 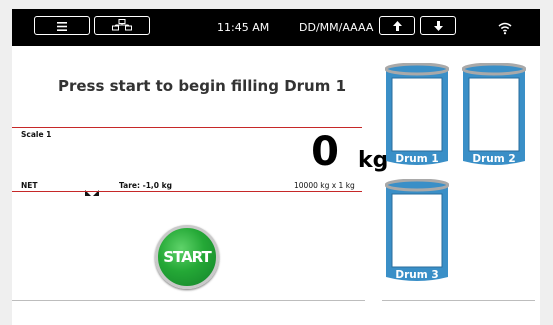 I want to click on instruction-prompt: Press start to begin filling Drum 1, so click(x=202, y=86).